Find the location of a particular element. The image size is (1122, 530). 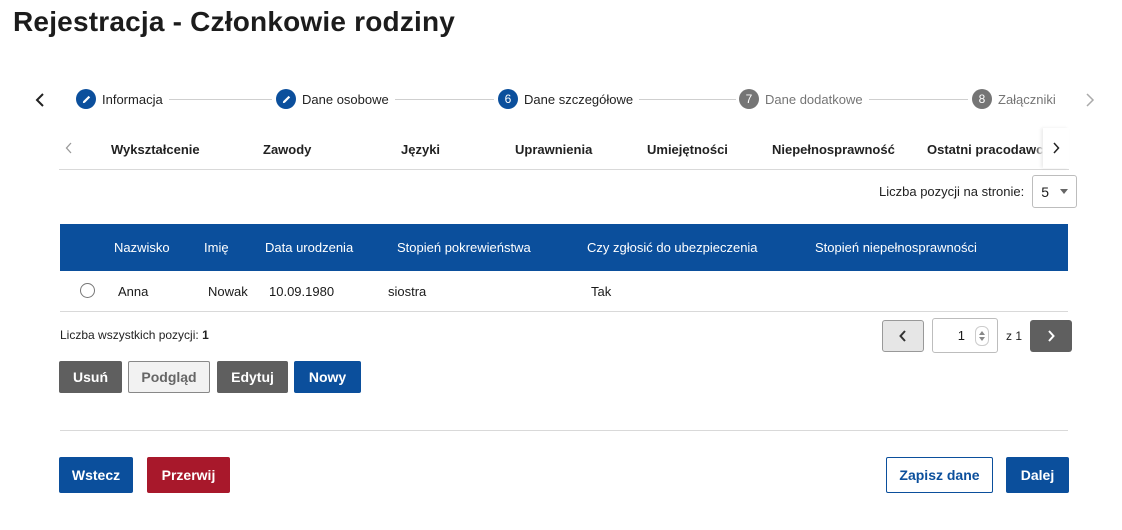

step-informacja: Informacja is located at coordinates (122, 99).